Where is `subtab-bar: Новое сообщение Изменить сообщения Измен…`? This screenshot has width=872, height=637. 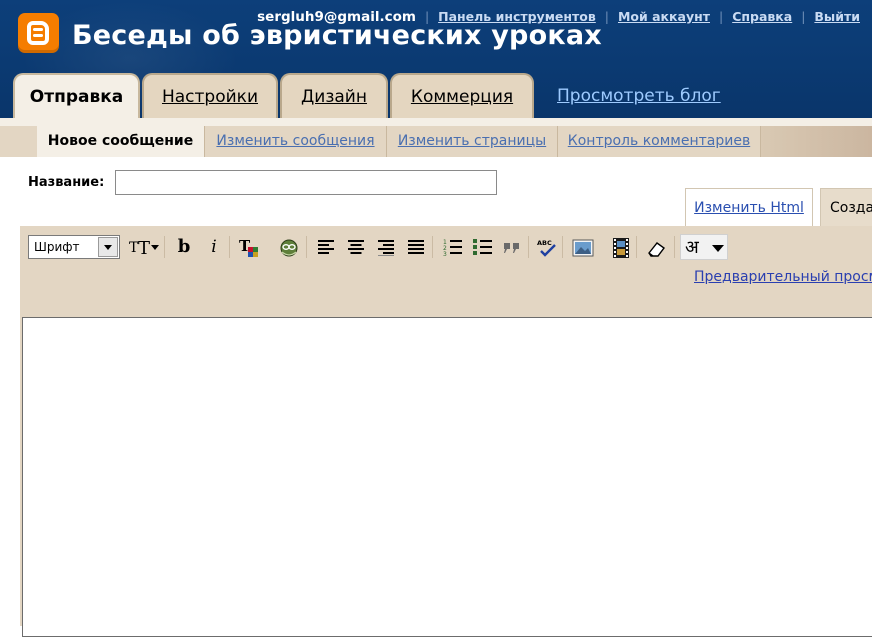 subtab-bar: Новое сообщение Изменить сообщения Измен… is located at coordinates (436, 137).